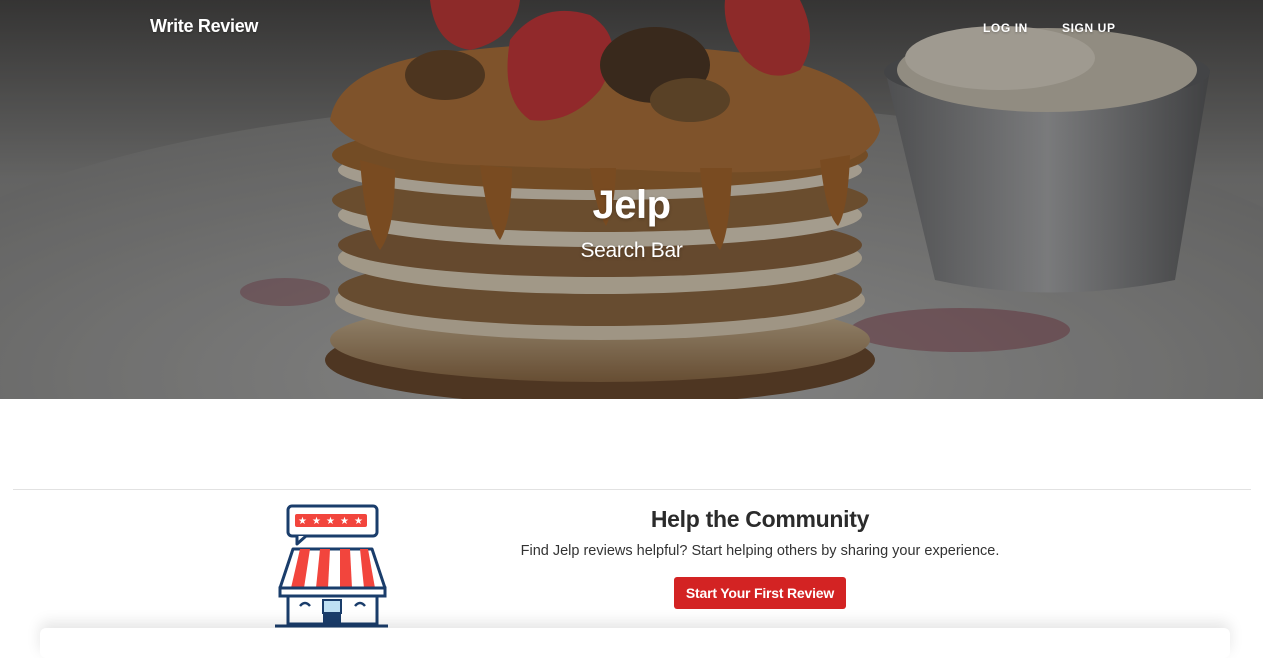 This screenshot has width=1263, height=658. I want to click on community-heading: Help the Community, so click(760, 519).